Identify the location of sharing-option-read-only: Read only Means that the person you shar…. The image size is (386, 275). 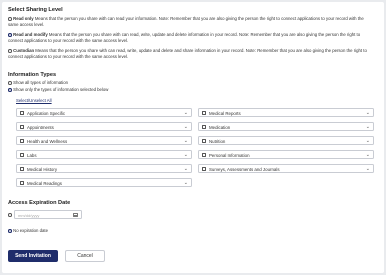
(191, 22).